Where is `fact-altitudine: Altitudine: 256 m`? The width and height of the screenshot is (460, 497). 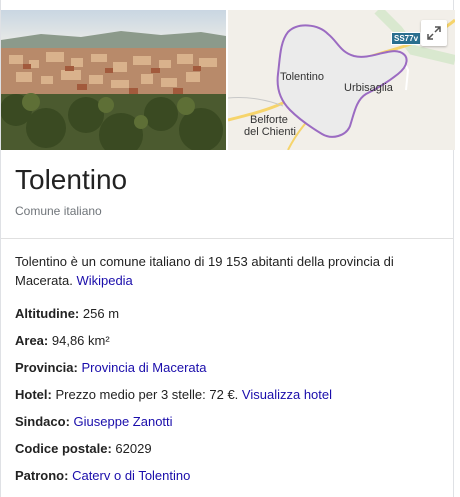
fact-altitudine: Altitudine: 256 m is located at coordinates (230, 318).